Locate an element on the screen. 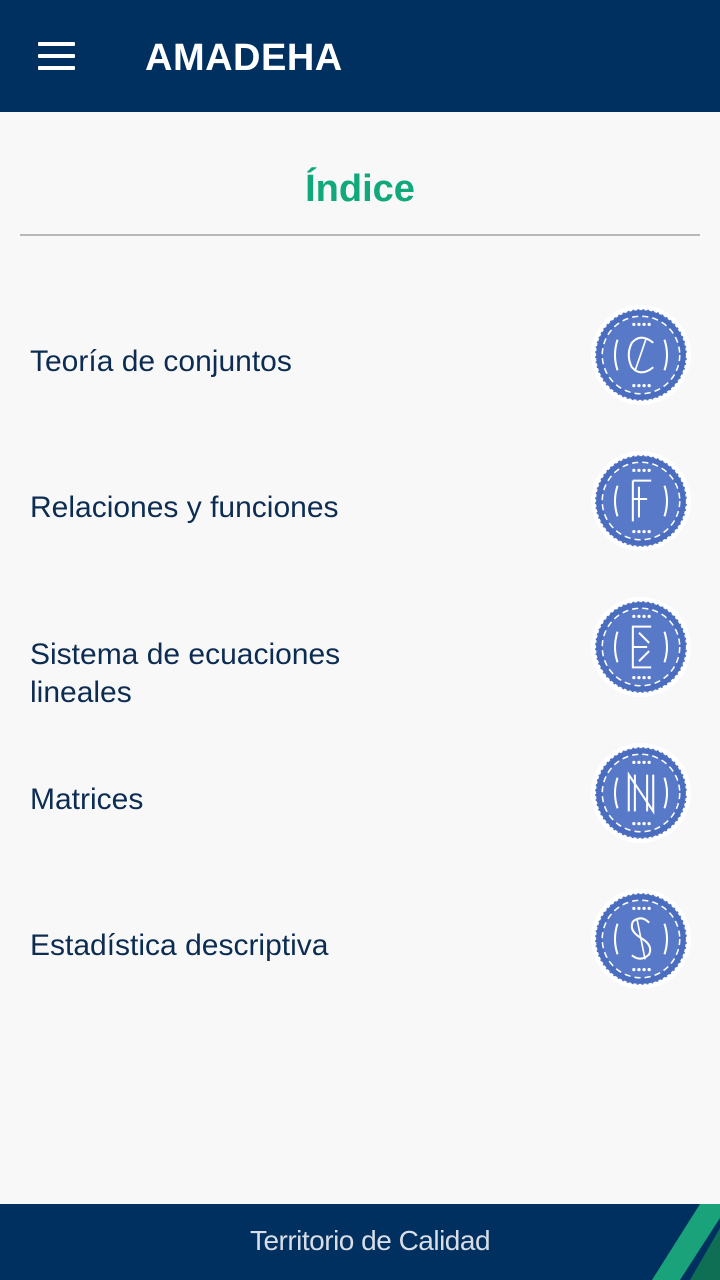 This screenshot has height=1280, width=720. index-item-teoria-de-conjuntos: Teoría de conjuntos is located at coordinates (360, 360).